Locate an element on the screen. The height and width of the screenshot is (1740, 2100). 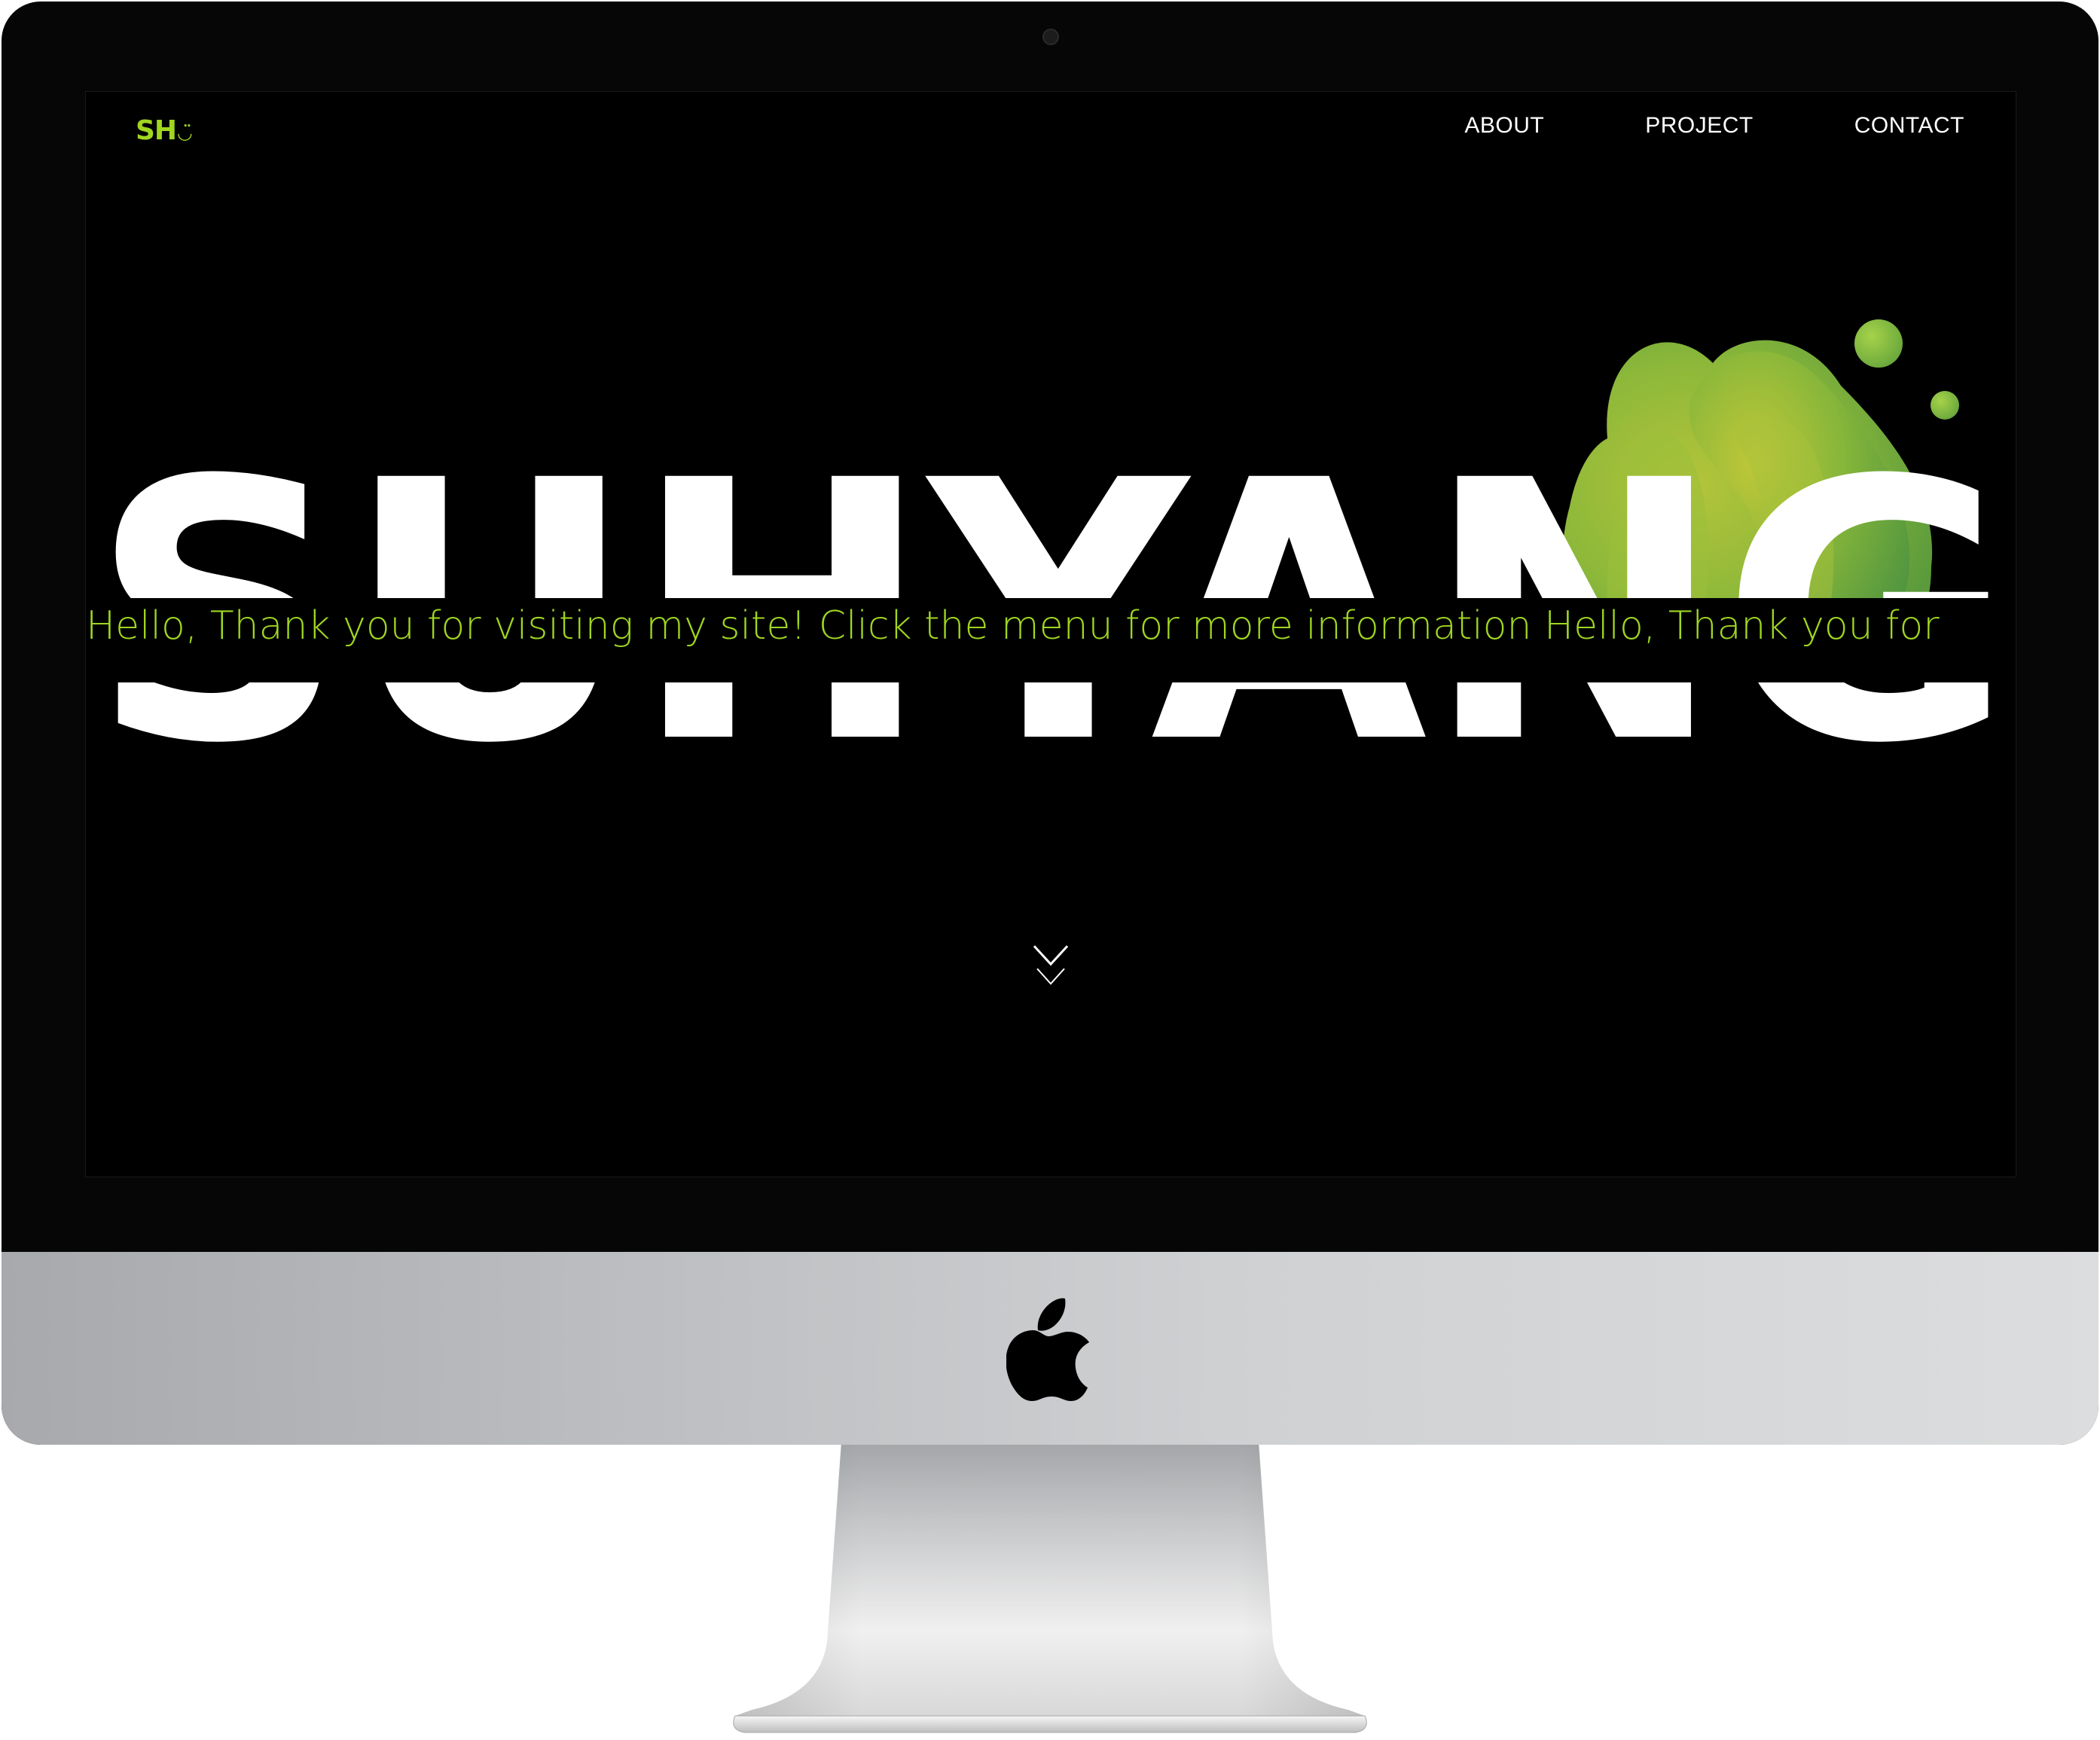
main-nav: ABOUT PROJECT CONTACT is located at coordinates (1714, 126).